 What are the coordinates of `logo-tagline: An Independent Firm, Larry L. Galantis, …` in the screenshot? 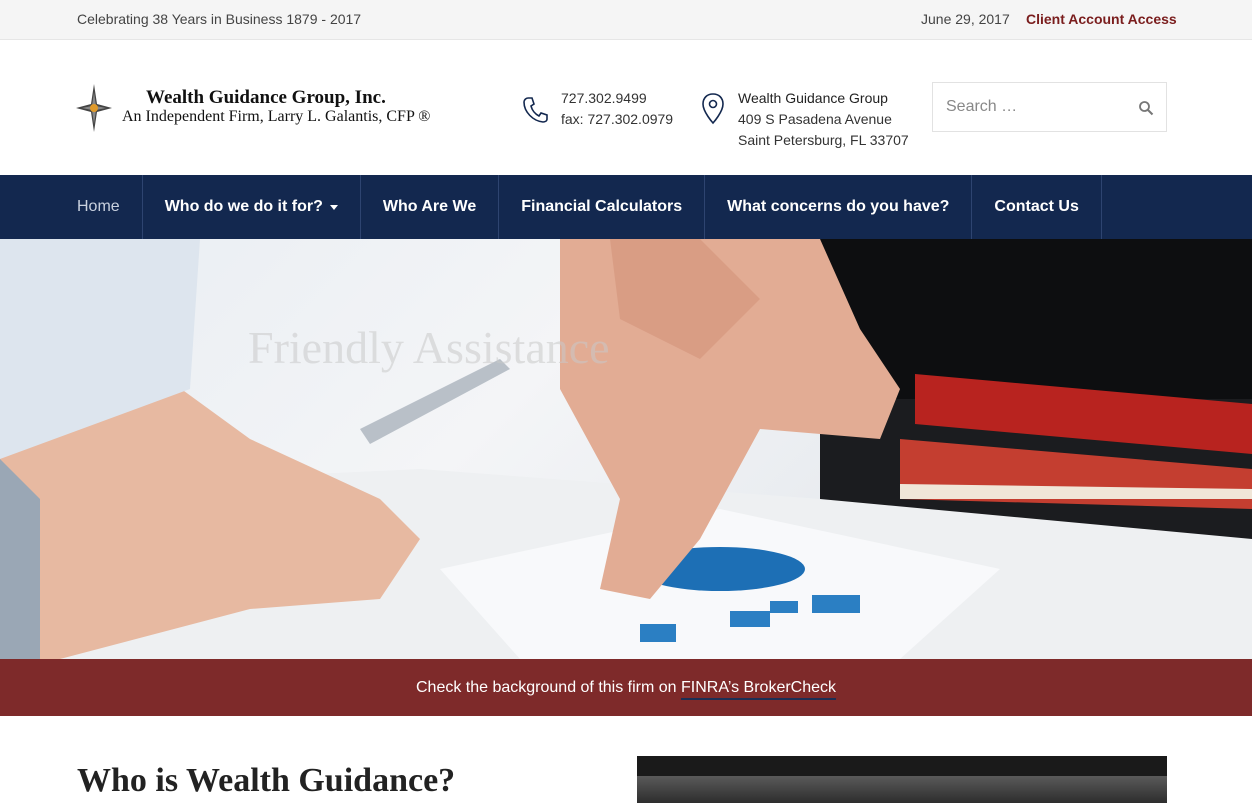 It's located at (276, 116).